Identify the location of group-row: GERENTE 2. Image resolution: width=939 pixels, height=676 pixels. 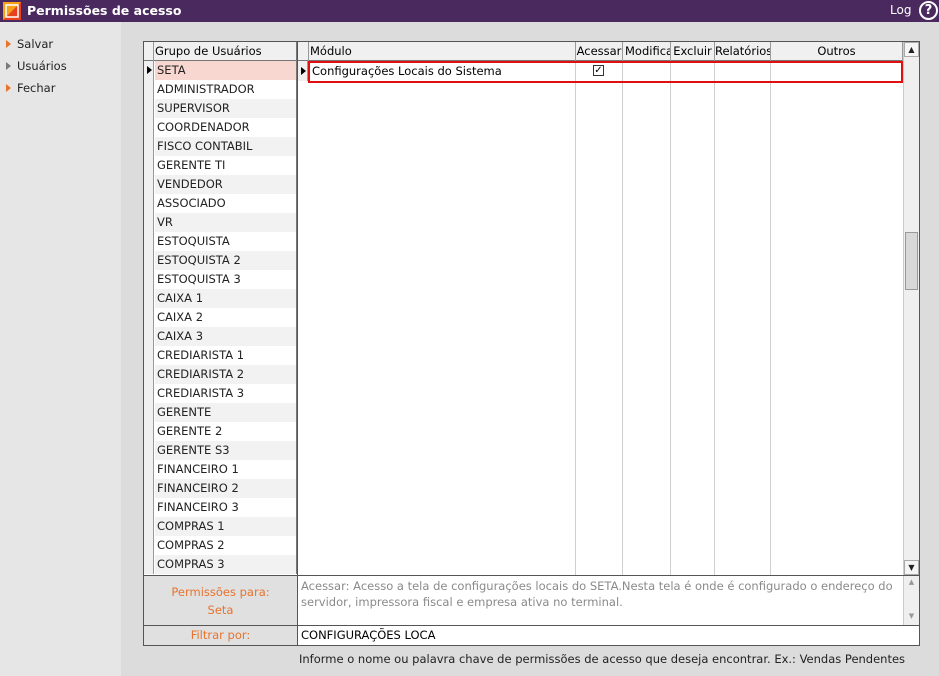
(225, 431).